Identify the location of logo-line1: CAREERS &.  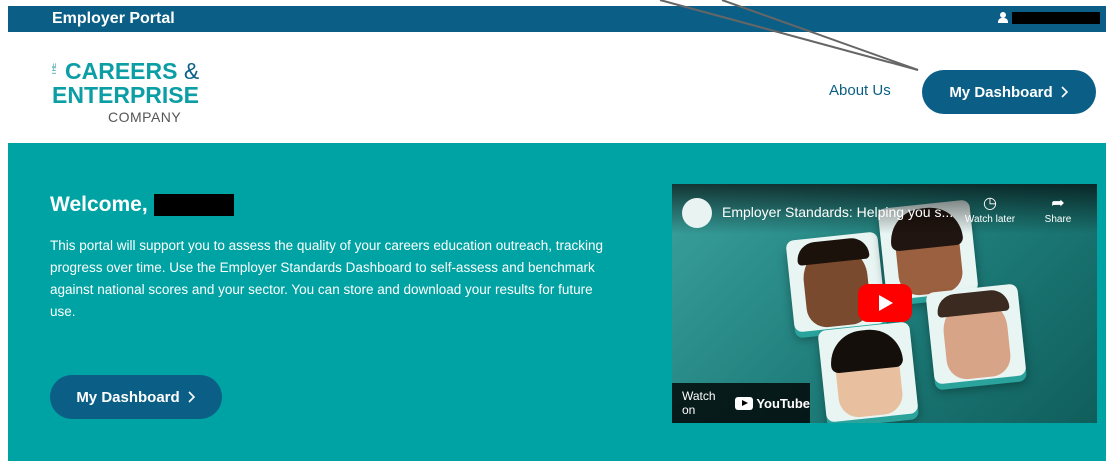
(132, 71).